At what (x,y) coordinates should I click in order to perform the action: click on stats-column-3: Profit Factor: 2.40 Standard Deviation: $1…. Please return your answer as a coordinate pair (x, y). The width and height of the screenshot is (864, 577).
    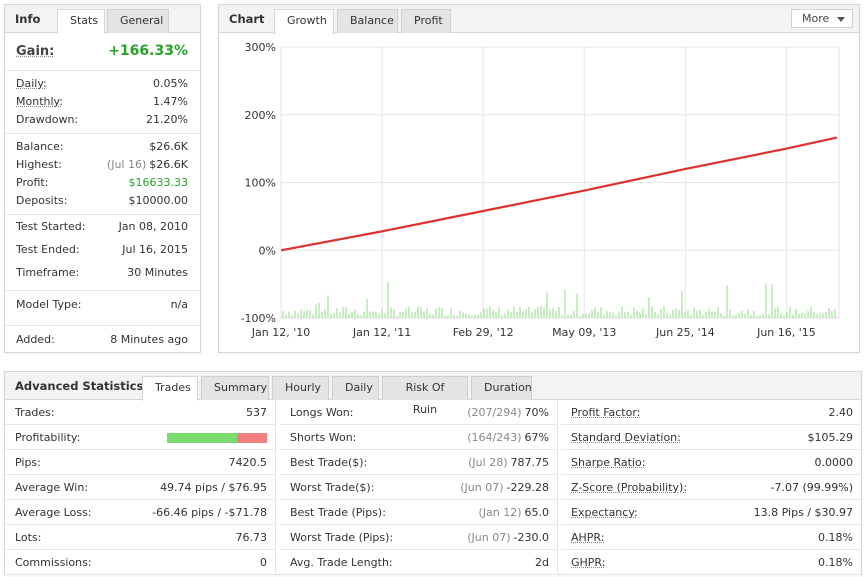
    Looking at the image, I should click on (711, 487).